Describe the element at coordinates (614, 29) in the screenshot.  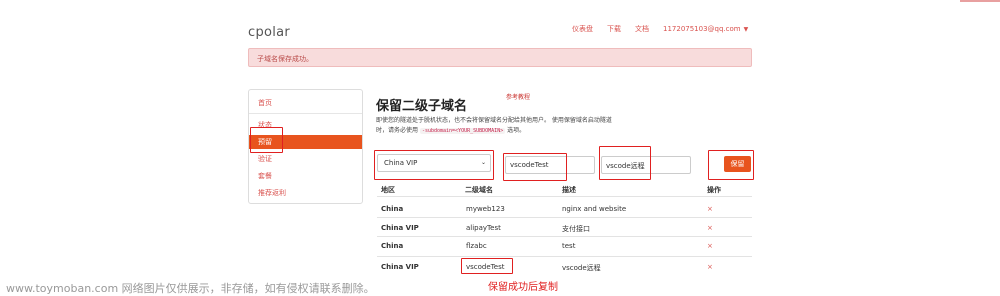
I see `nav-download: 下载` at that location.